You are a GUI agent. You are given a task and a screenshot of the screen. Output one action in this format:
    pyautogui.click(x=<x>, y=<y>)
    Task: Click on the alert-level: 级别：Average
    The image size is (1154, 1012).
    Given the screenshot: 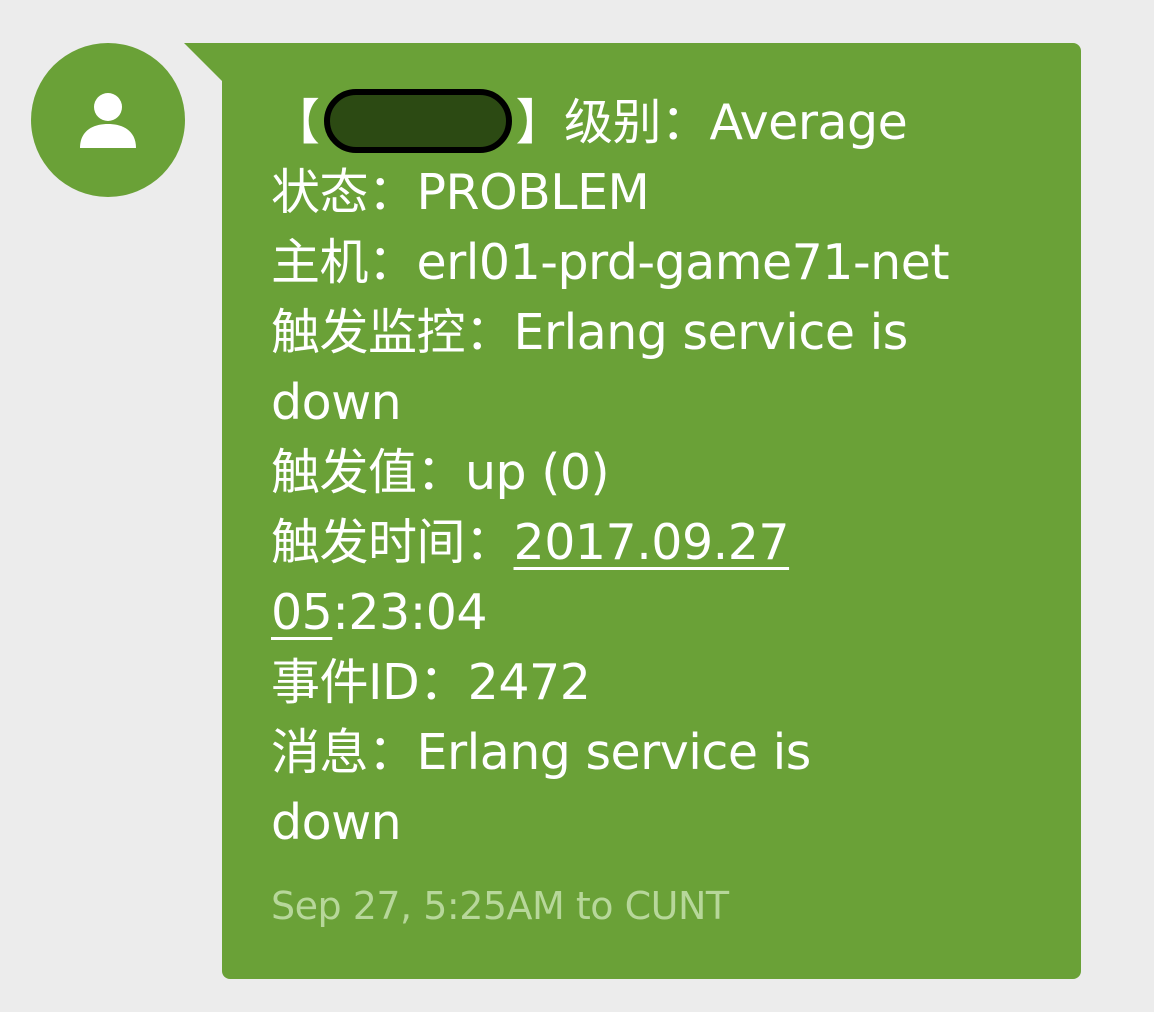 What is the action you would take?
    pyautogui.click(x=736, y=122)
    